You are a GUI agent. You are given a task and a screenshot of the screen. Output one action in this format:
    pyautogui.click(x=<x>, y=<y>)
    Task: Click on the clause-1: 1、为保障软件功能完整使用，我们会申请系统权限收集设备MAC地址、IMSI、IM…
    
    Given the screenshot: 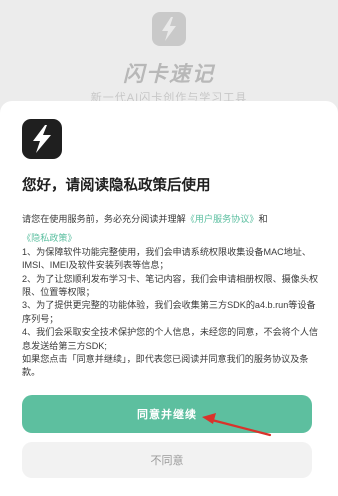 What is the action you would take?
    pyautogui.click(x=166, y=258)
    